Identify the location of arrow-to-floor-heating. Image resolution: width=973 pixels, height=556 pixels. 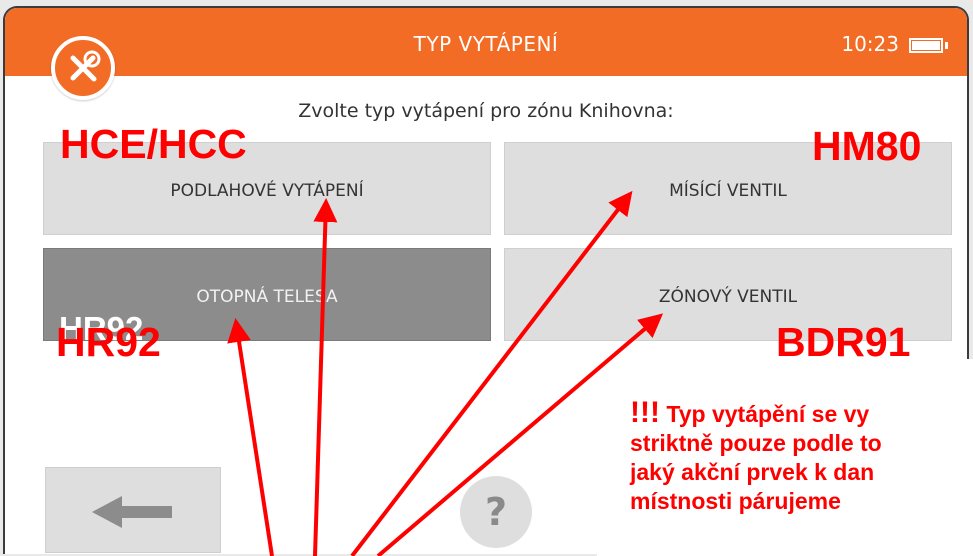
(325, 377).